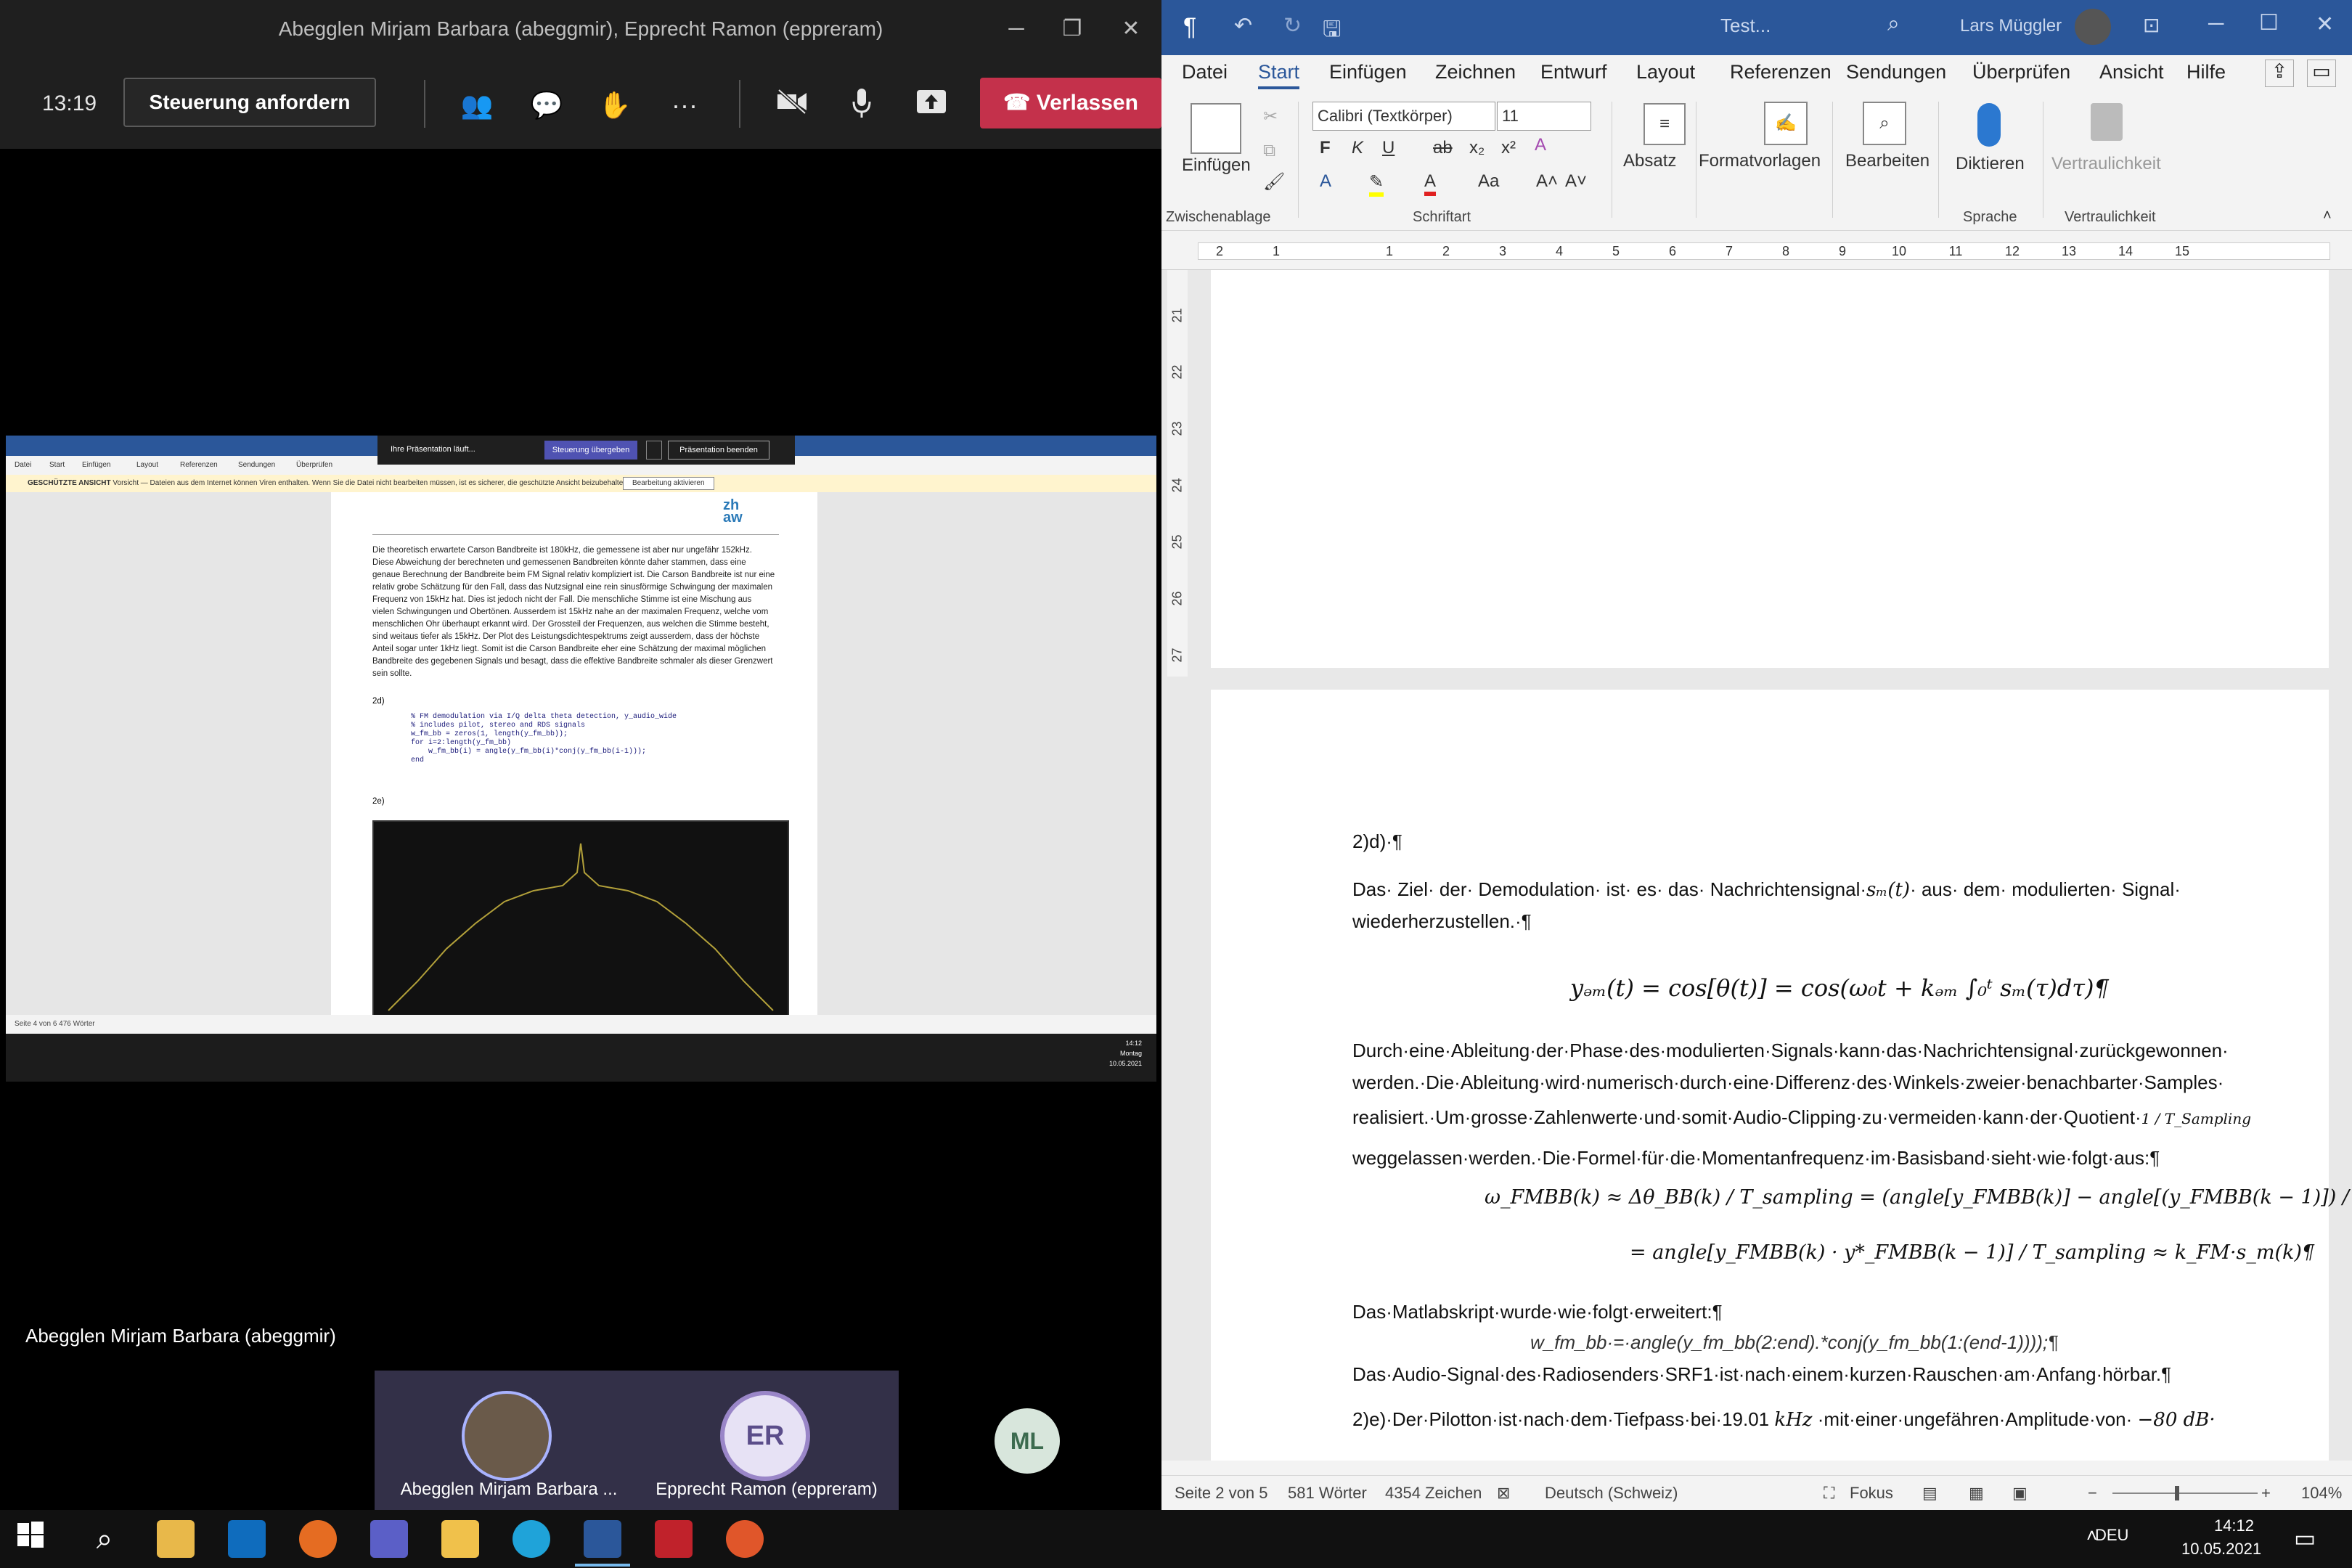  I want to click on participants-icon: 👥, so click(477, 105).